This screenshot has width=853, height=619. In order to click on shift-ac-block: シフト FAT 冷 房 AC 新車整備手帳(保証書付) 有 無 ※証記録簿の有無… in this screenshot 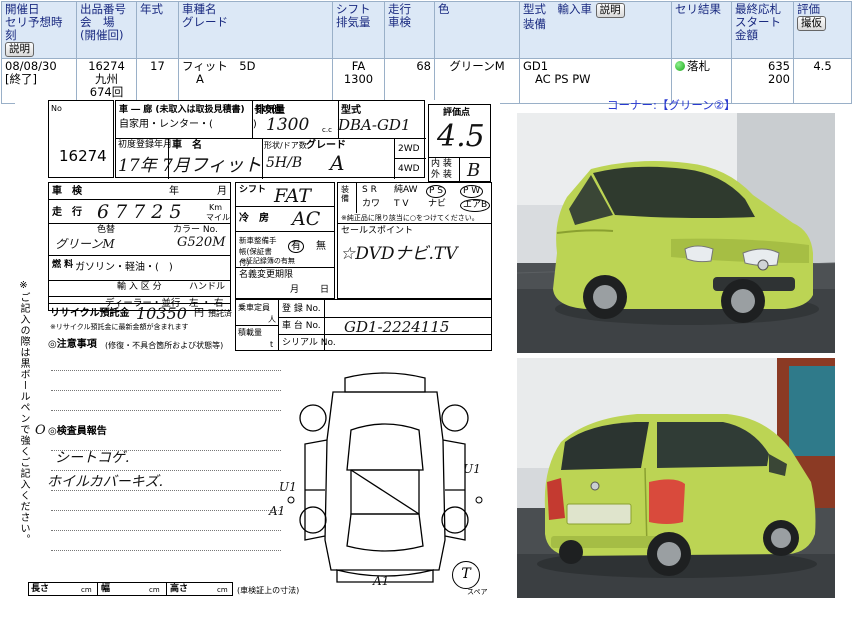, I will do `click(285, 240)`.